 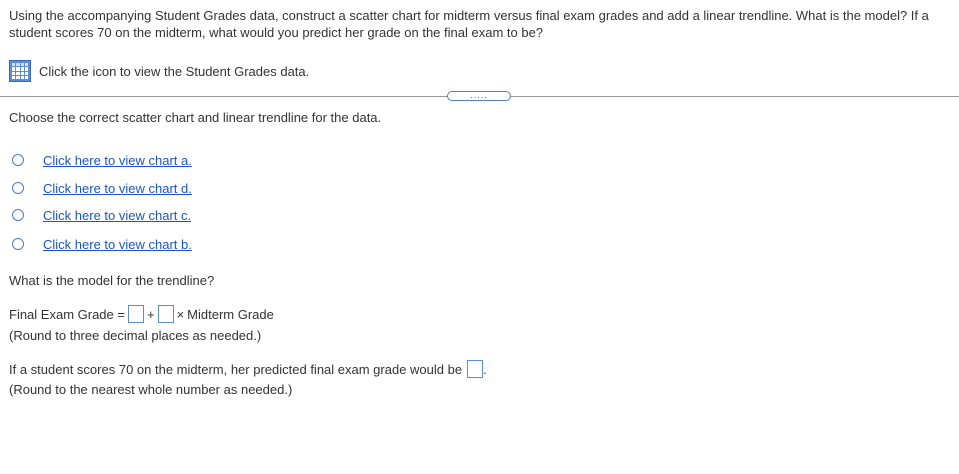 I want to click on intercept-input, so click(x=135, y=314).